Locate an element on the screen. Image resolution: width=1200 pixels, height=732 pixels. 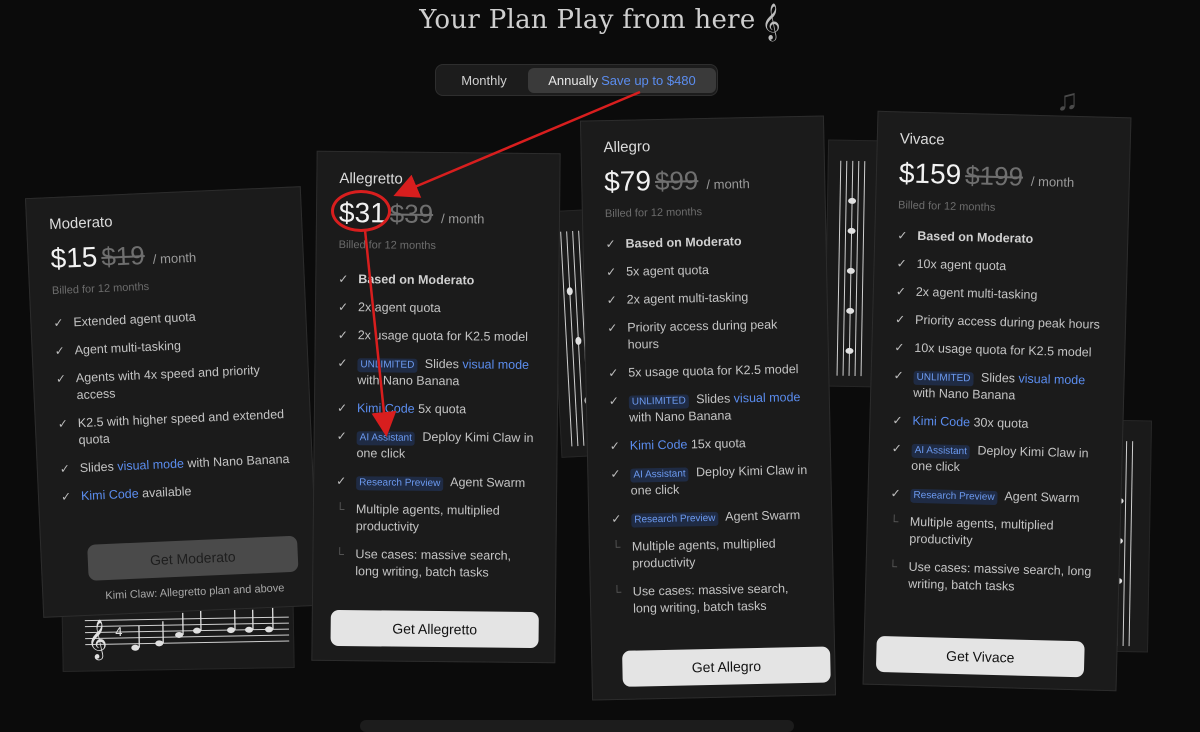
price-row: $15 $19 / month is located at coordinates (166, 256).